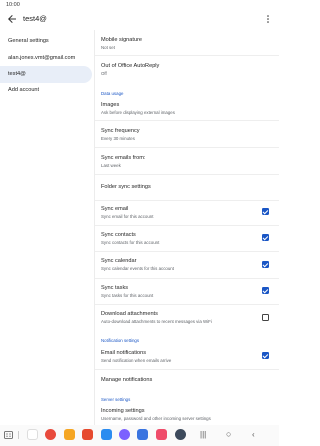 The height and width of the screenshot is (446, 320). I want to click on data-usage-heading: Data usage, so click(112, 93).